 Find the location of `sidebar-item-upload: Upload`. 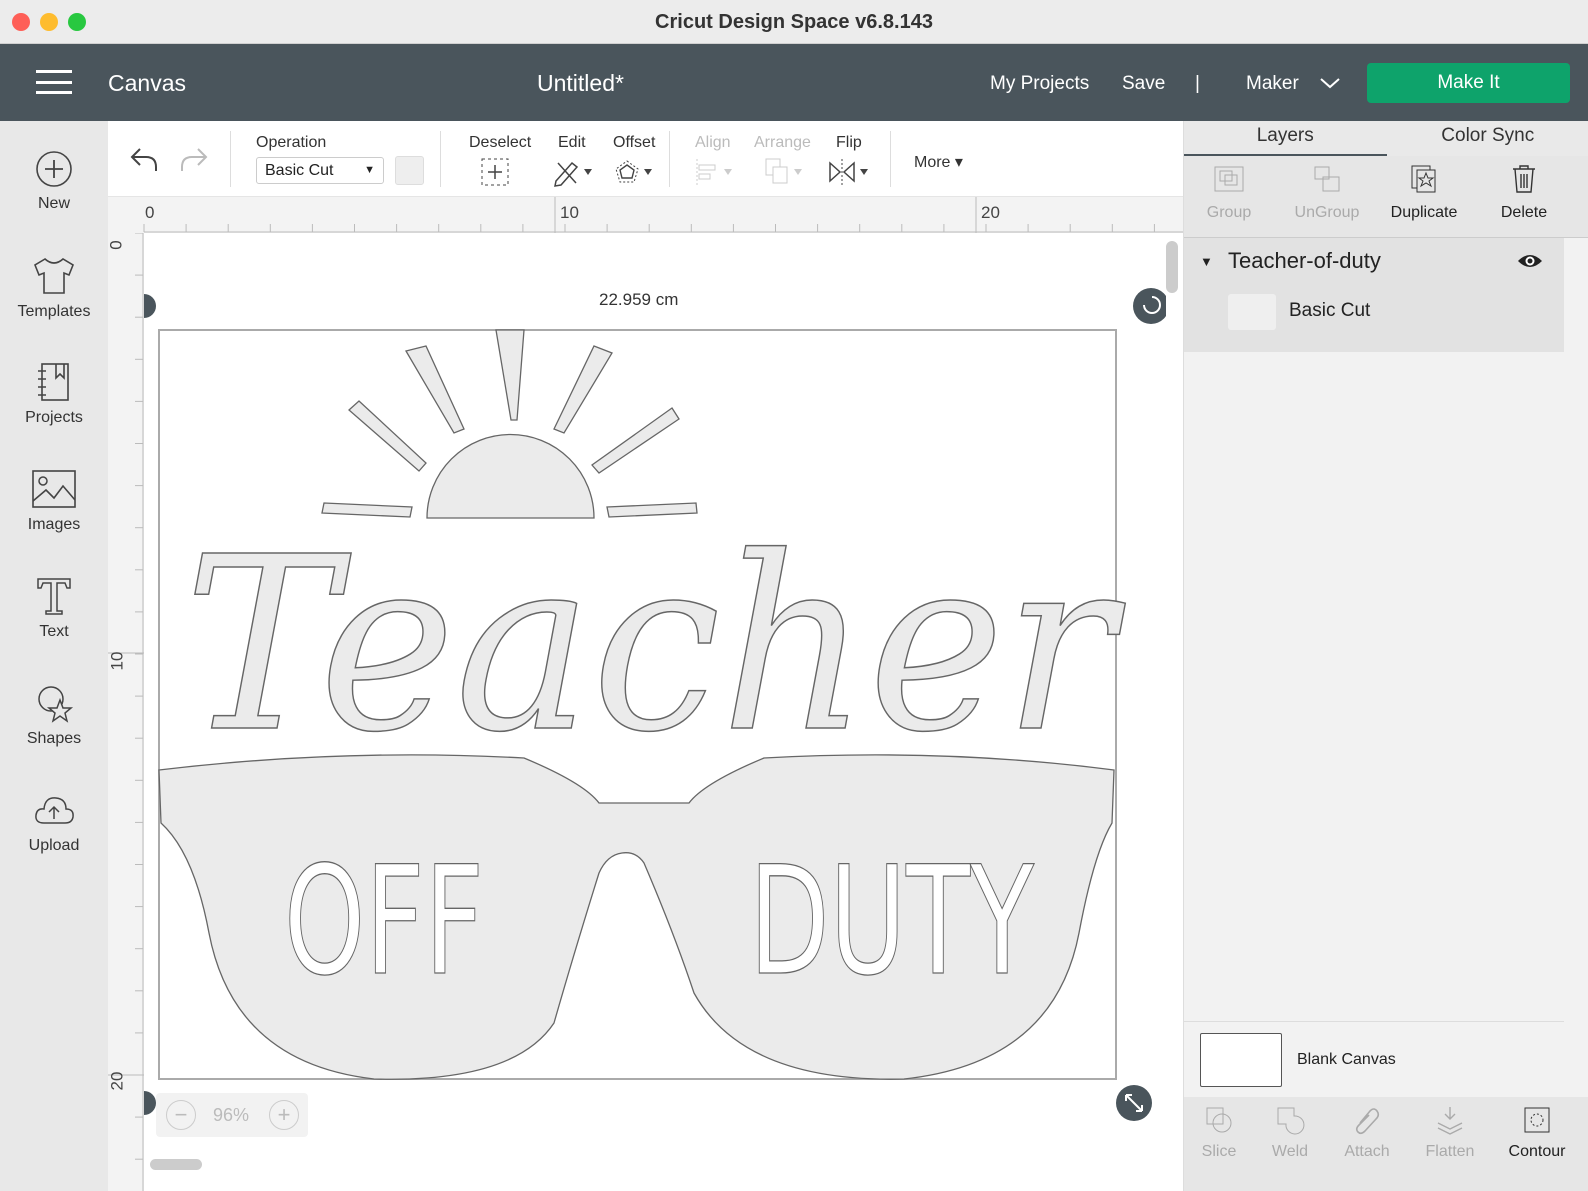

sidebar-item-upload: Upload is located at coordinates (54, 822).